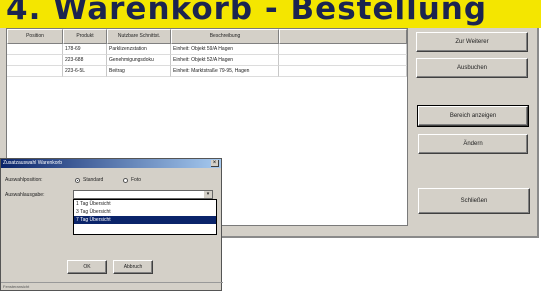  Describe the element at coordinates (225, 49) in the screenshot. I see `table-cell: Einheit: Objekt 59/A Hagen` at that location.